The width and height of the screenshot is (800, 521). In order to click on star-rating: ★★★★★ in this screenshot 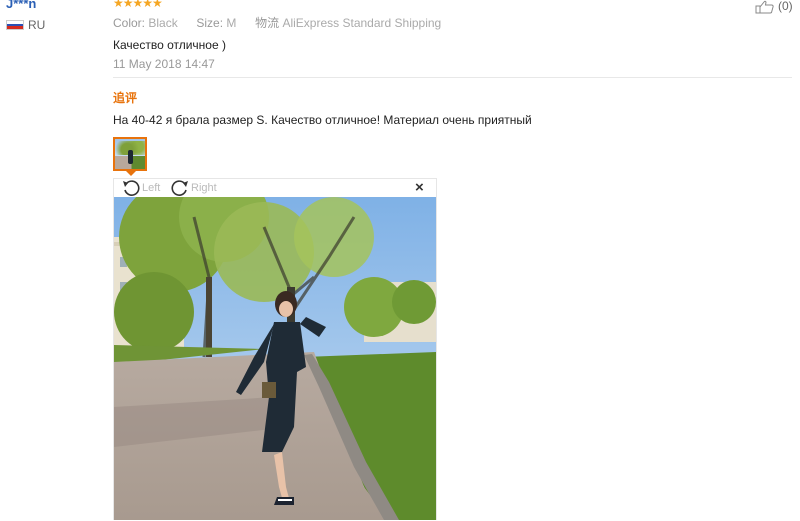, I will do `click(138, 5)`.